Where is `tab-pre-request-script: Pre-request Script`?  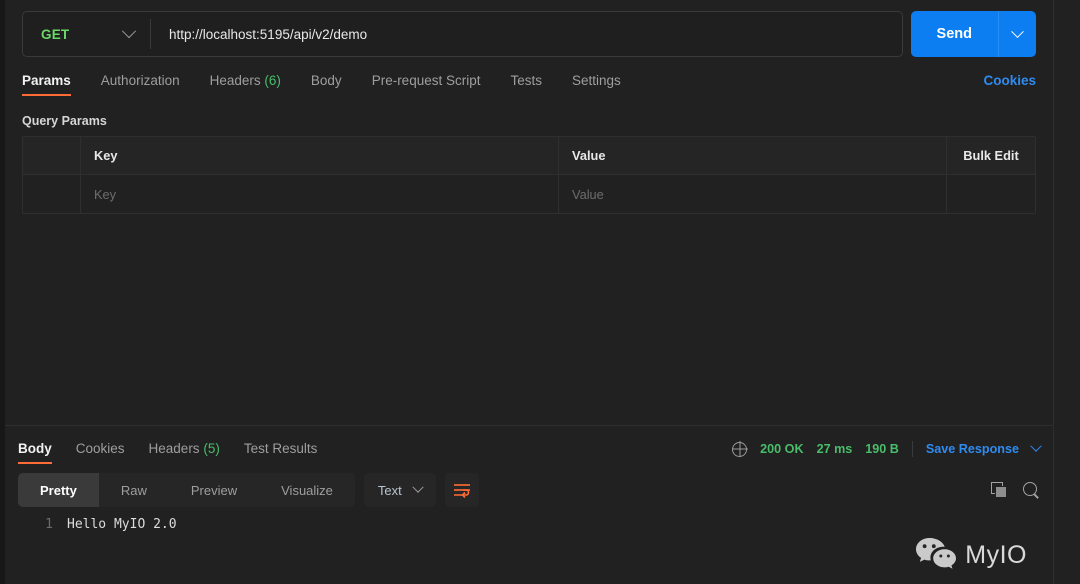 tab-pre-request-script: Pre-request Script is located at coordinates (426, 84).